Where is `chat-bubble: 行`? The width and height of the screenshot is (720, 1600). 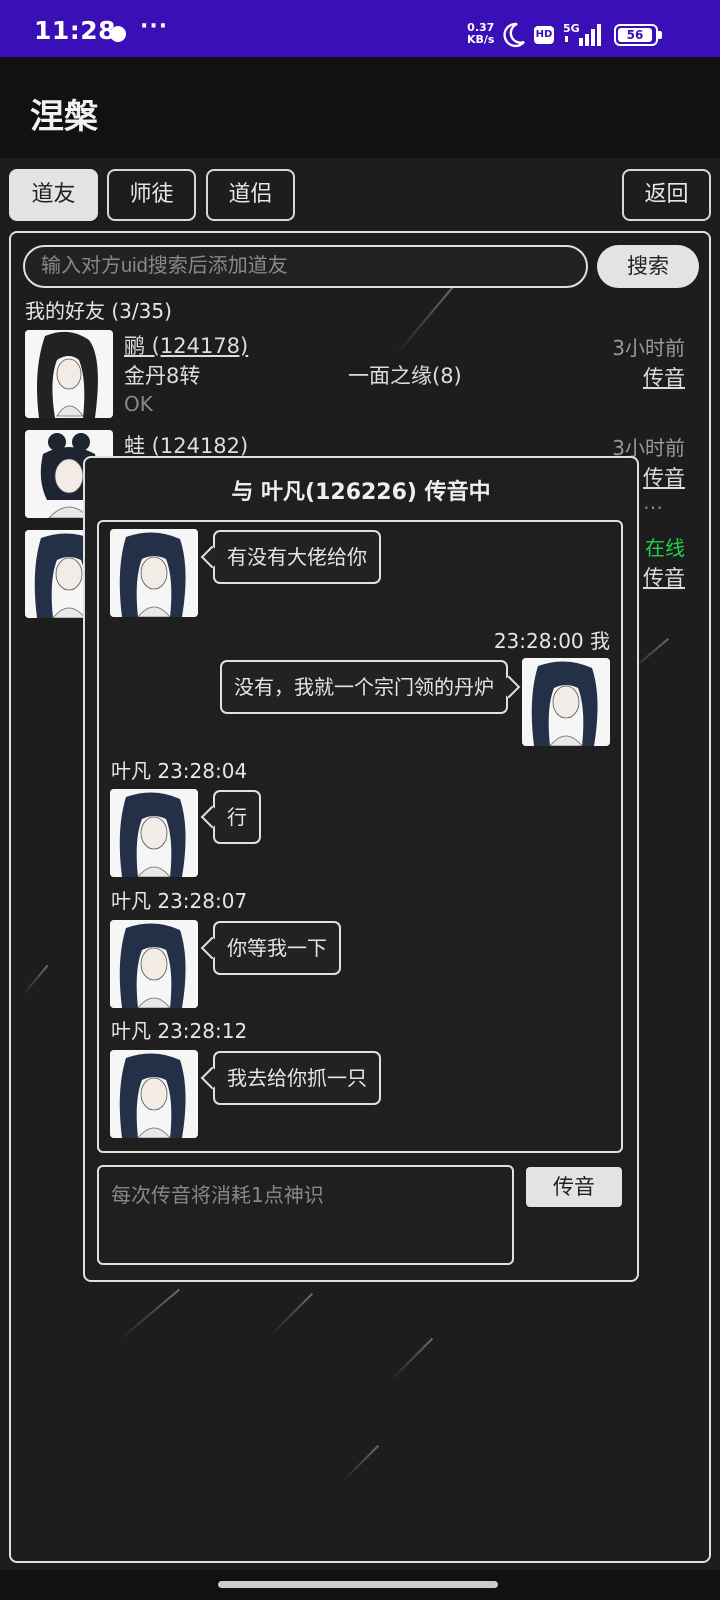
chat-bubble: 行 is located at coordinates (237, 817).